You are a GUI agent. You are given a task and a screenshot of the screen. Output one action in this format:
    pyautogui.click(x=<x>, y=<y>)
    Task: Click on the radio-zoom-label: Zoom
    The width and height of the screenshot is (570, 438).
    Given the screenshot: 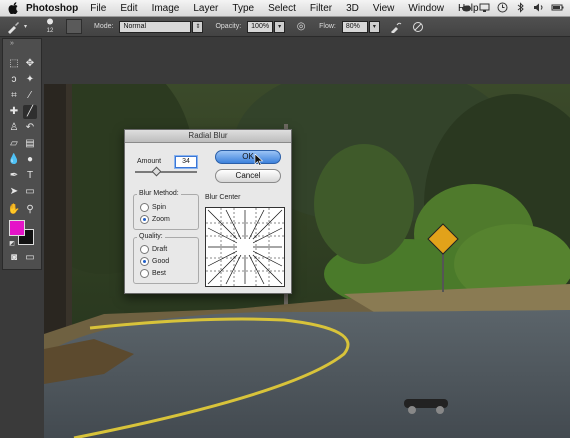 What is the action you would take?
    pyautogui.click(x=161, y=219)
    